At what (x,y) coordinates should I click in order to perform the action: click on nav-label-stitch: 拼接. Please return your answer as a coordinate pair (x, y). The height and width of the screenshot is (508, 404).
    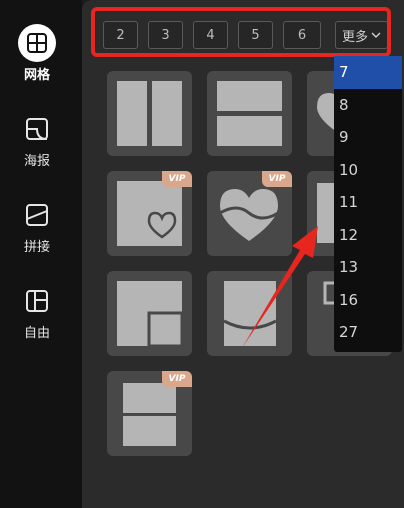
    Looking at the image, I should click on (36, 247).